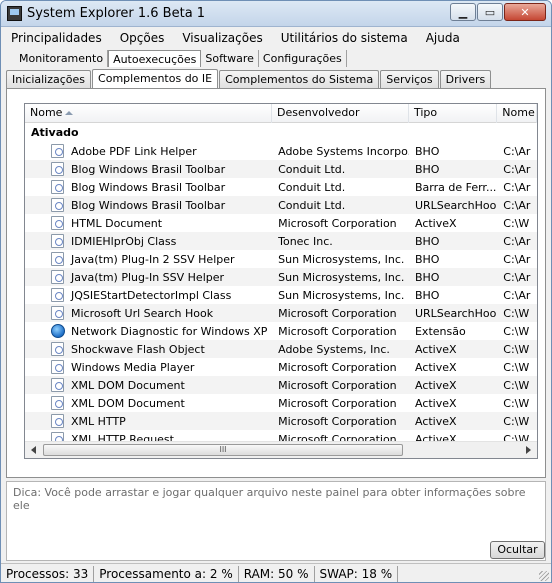 The image size is (552, 583). Describe the element at coordinates (340, 113) in the screenshot. I see `column-header-desenvolvedor: Desenvolvedor` at that location.